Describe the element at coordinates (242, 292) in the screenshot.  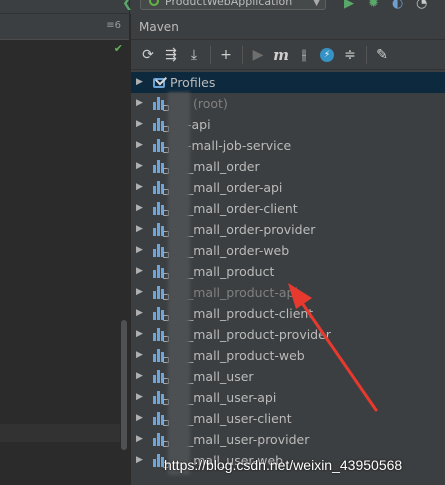
I see `tree-item-label: _mall_product-api` at that location.